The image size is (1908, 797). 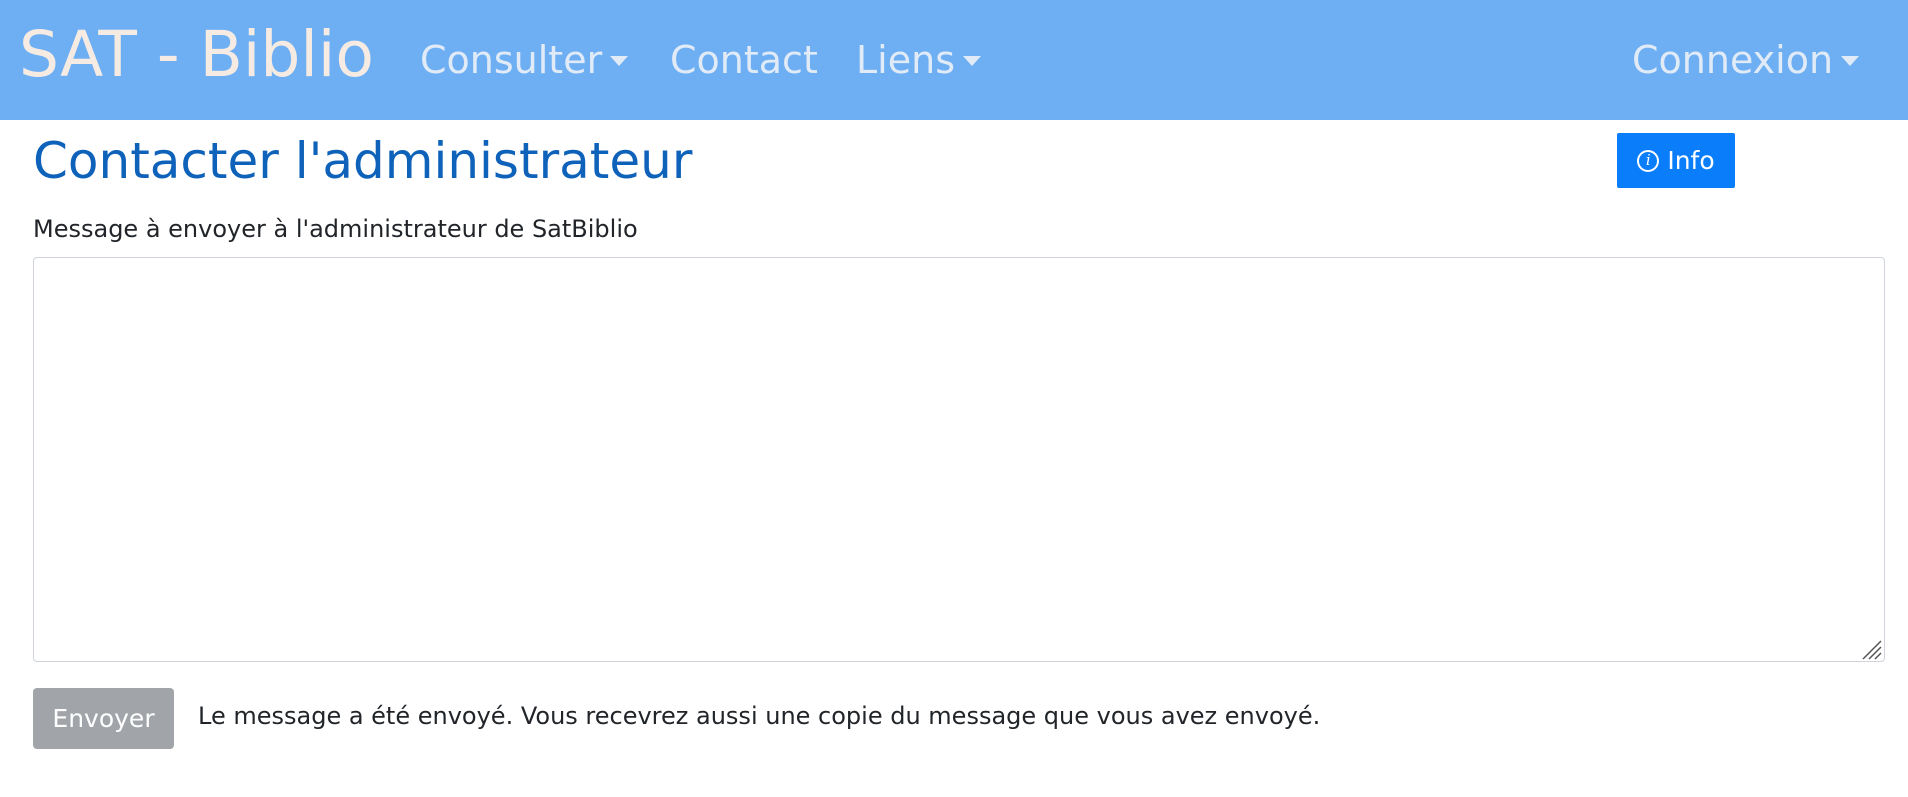 I want to click on resize-handle-icon, so click(x=1871, y=649).